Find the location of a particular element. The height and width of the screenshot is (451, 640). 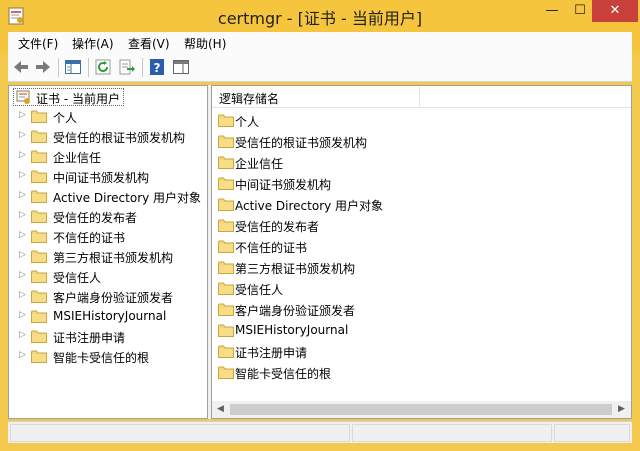

tree-item: ▷ 不信任的证书 is located at coordinates (108, 237).